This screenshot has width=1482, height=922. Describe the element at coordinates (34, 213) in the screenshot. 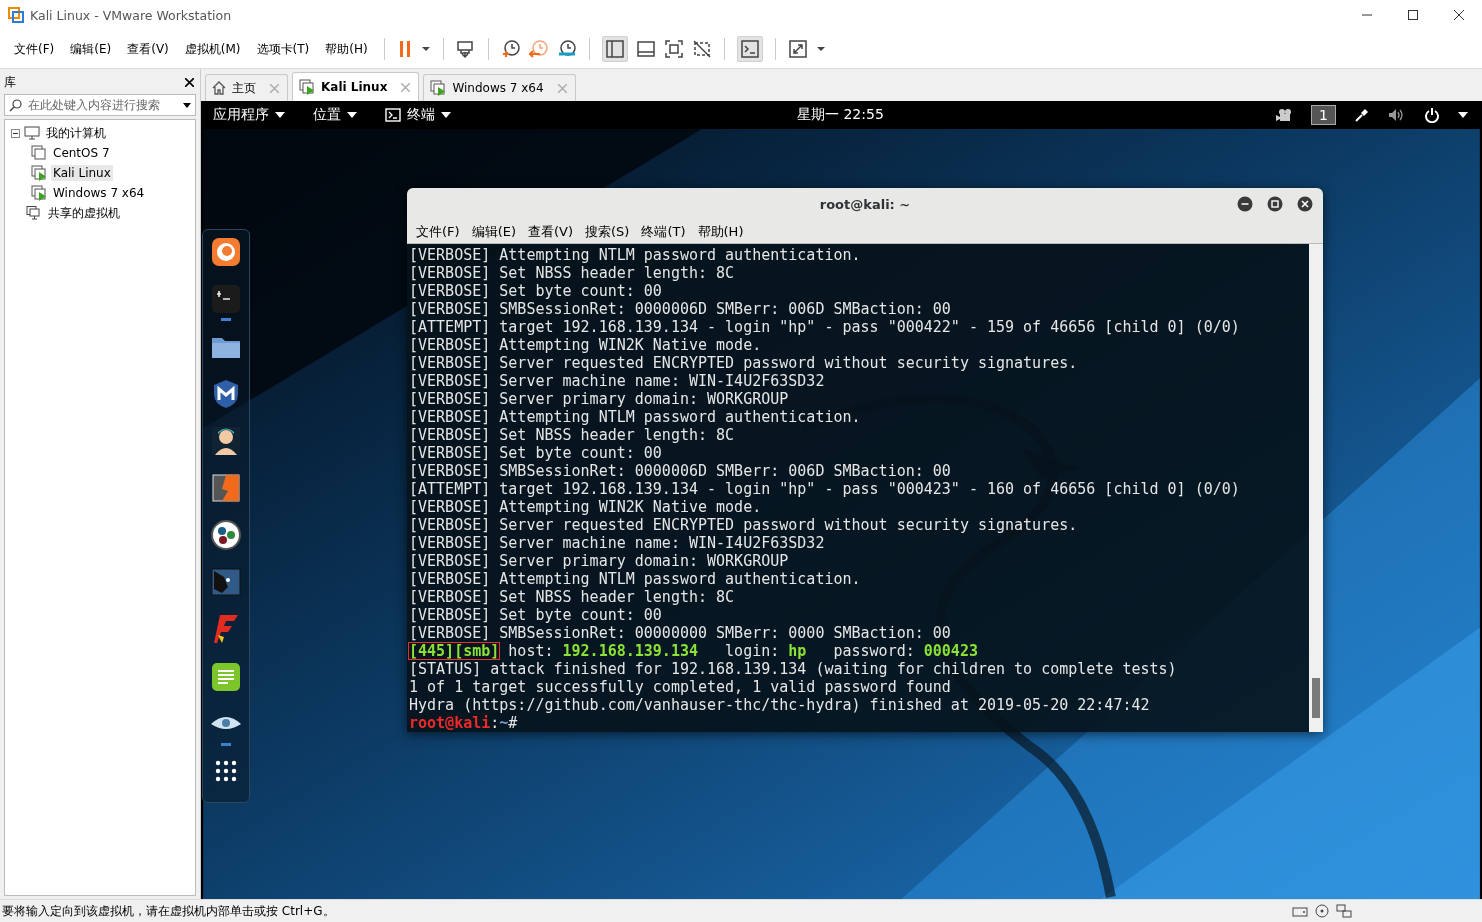

I see `shared-monitor-icon` at that location.